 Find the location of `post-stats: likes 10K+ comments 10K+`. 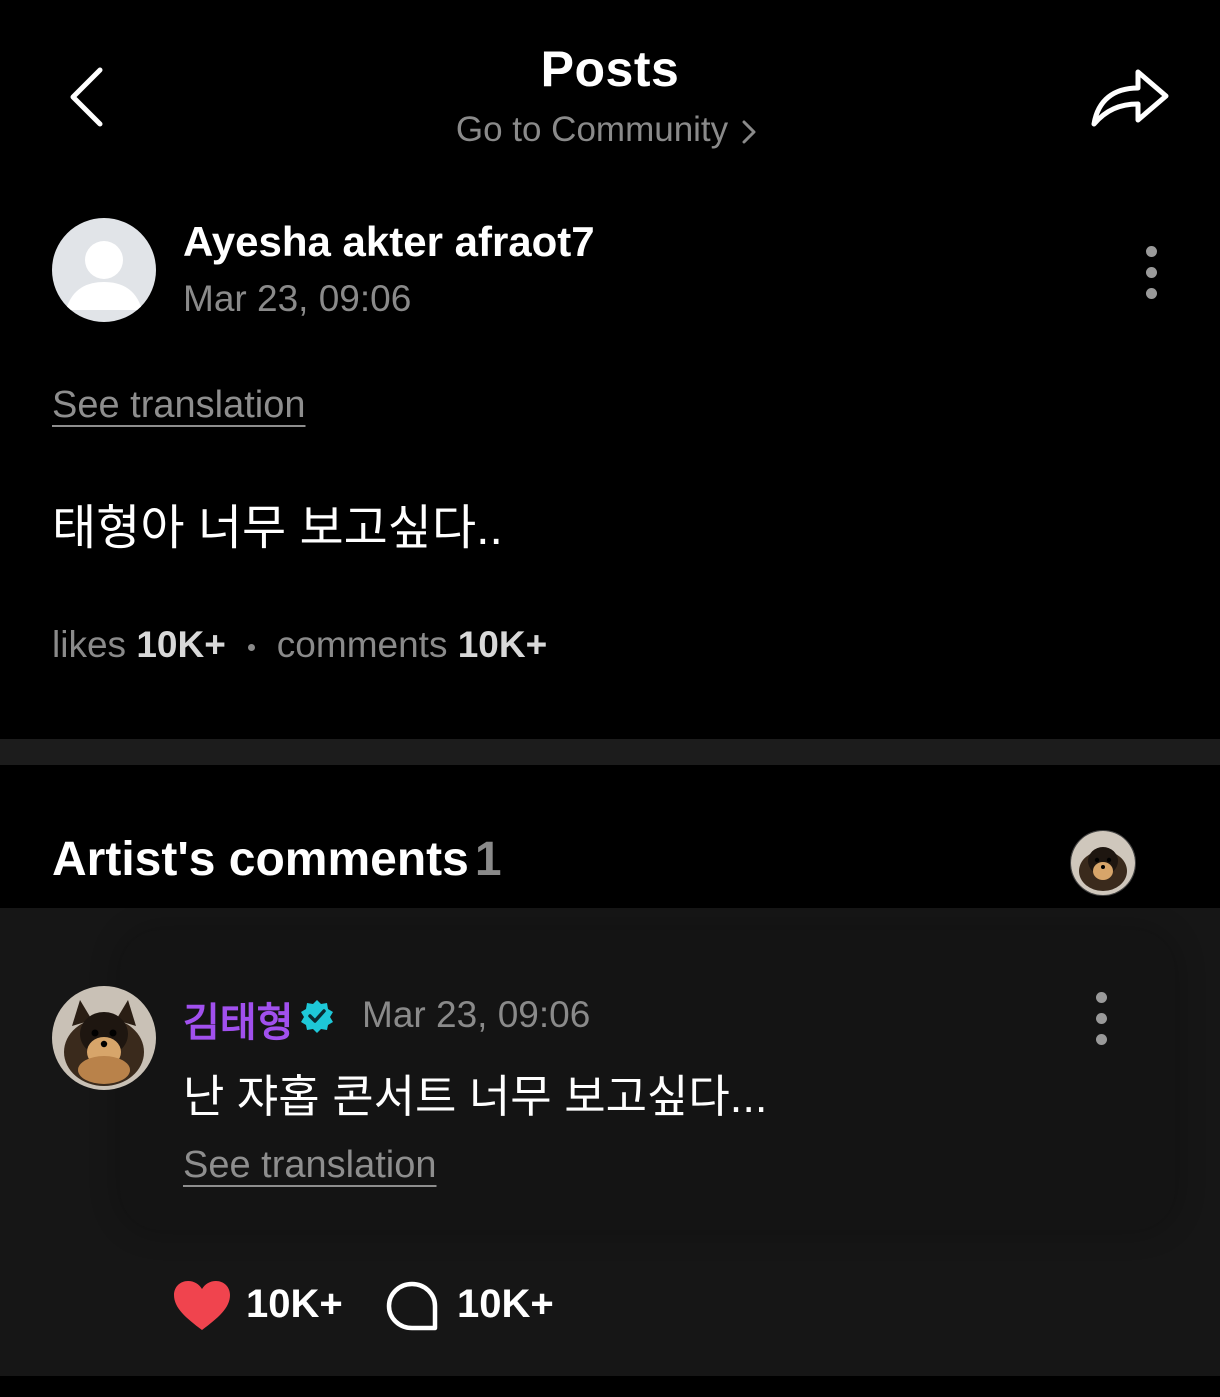

post-stats: likes 10K+ comments 10K+ is located at coordinates (299, 645).